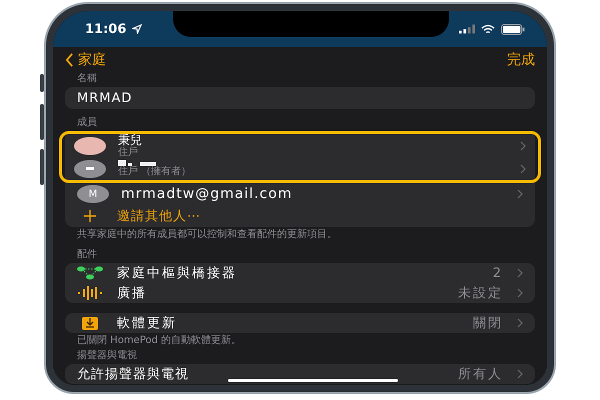 This screenshot has height=400, width=600. I want to click on section-label: 配件, so click(87, 255).